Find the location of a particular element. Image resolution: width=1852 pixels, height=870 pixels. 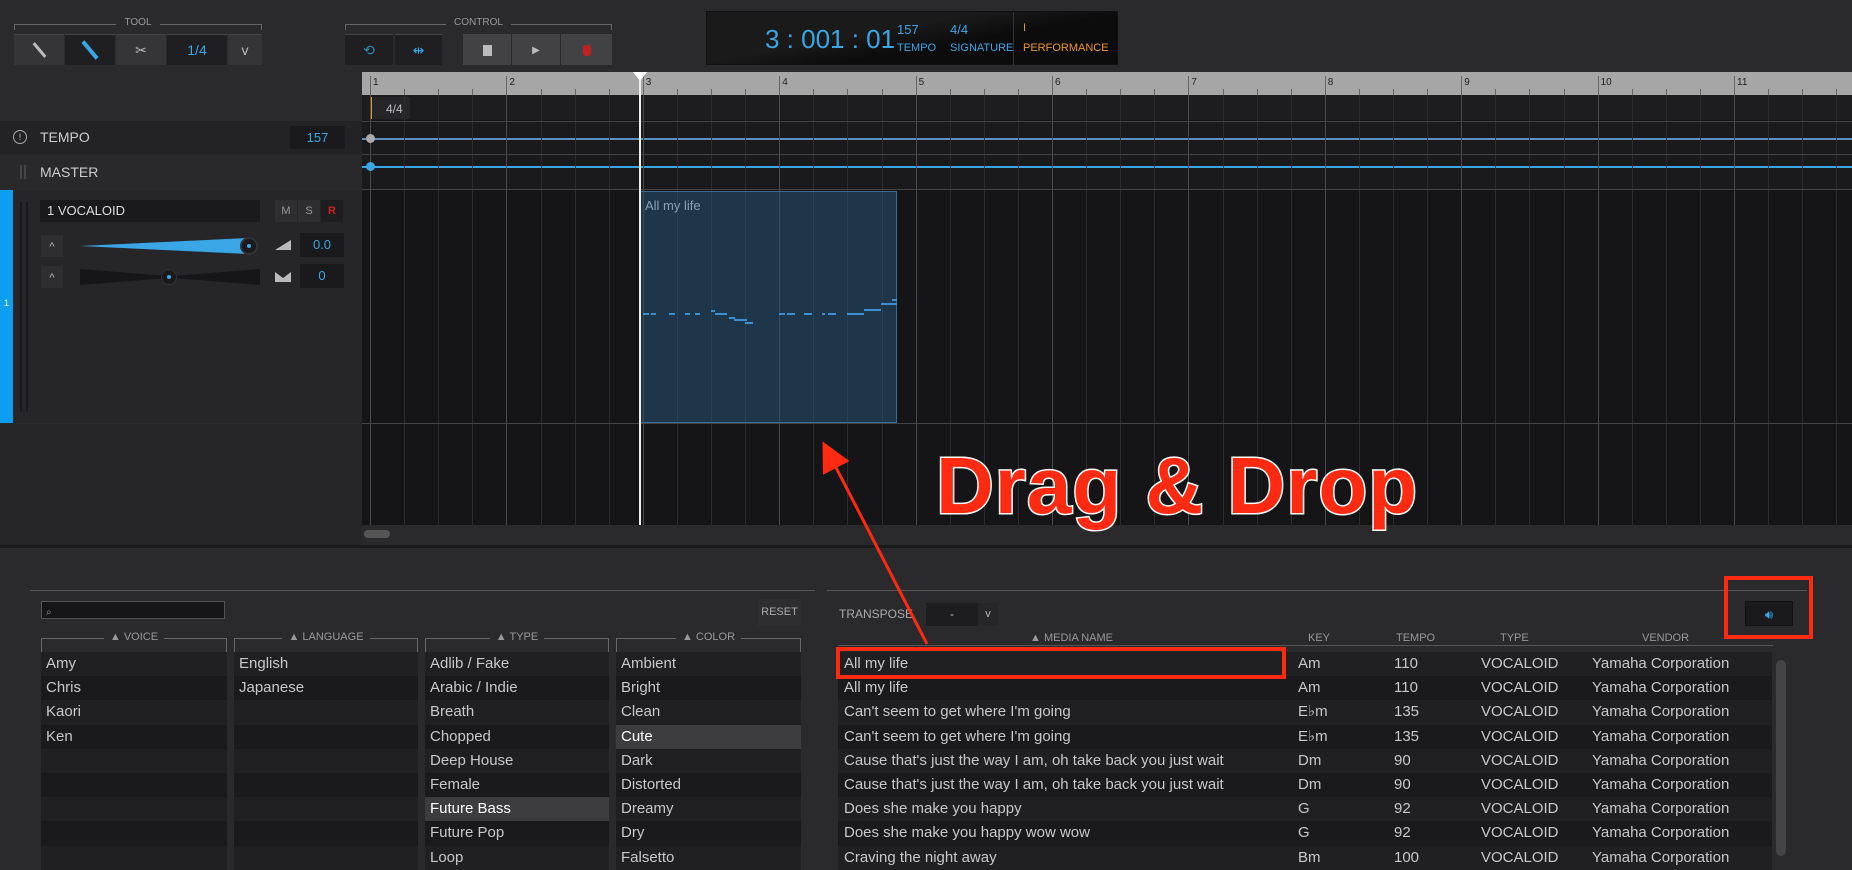

drag-drop-annotation: Drag & Drop is located at coordinates (1176, 486).